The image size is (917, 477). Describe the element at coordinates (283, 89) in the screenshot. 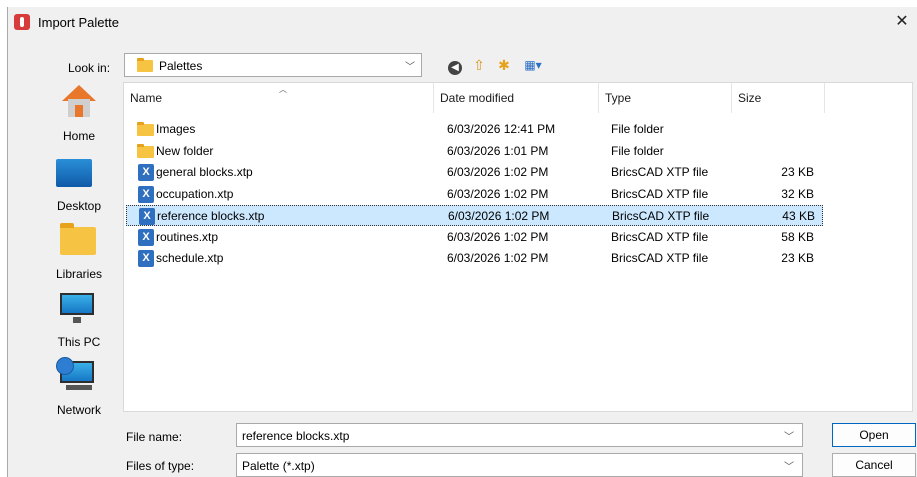

I see `sort-ascending-icon: ︿` at that location.